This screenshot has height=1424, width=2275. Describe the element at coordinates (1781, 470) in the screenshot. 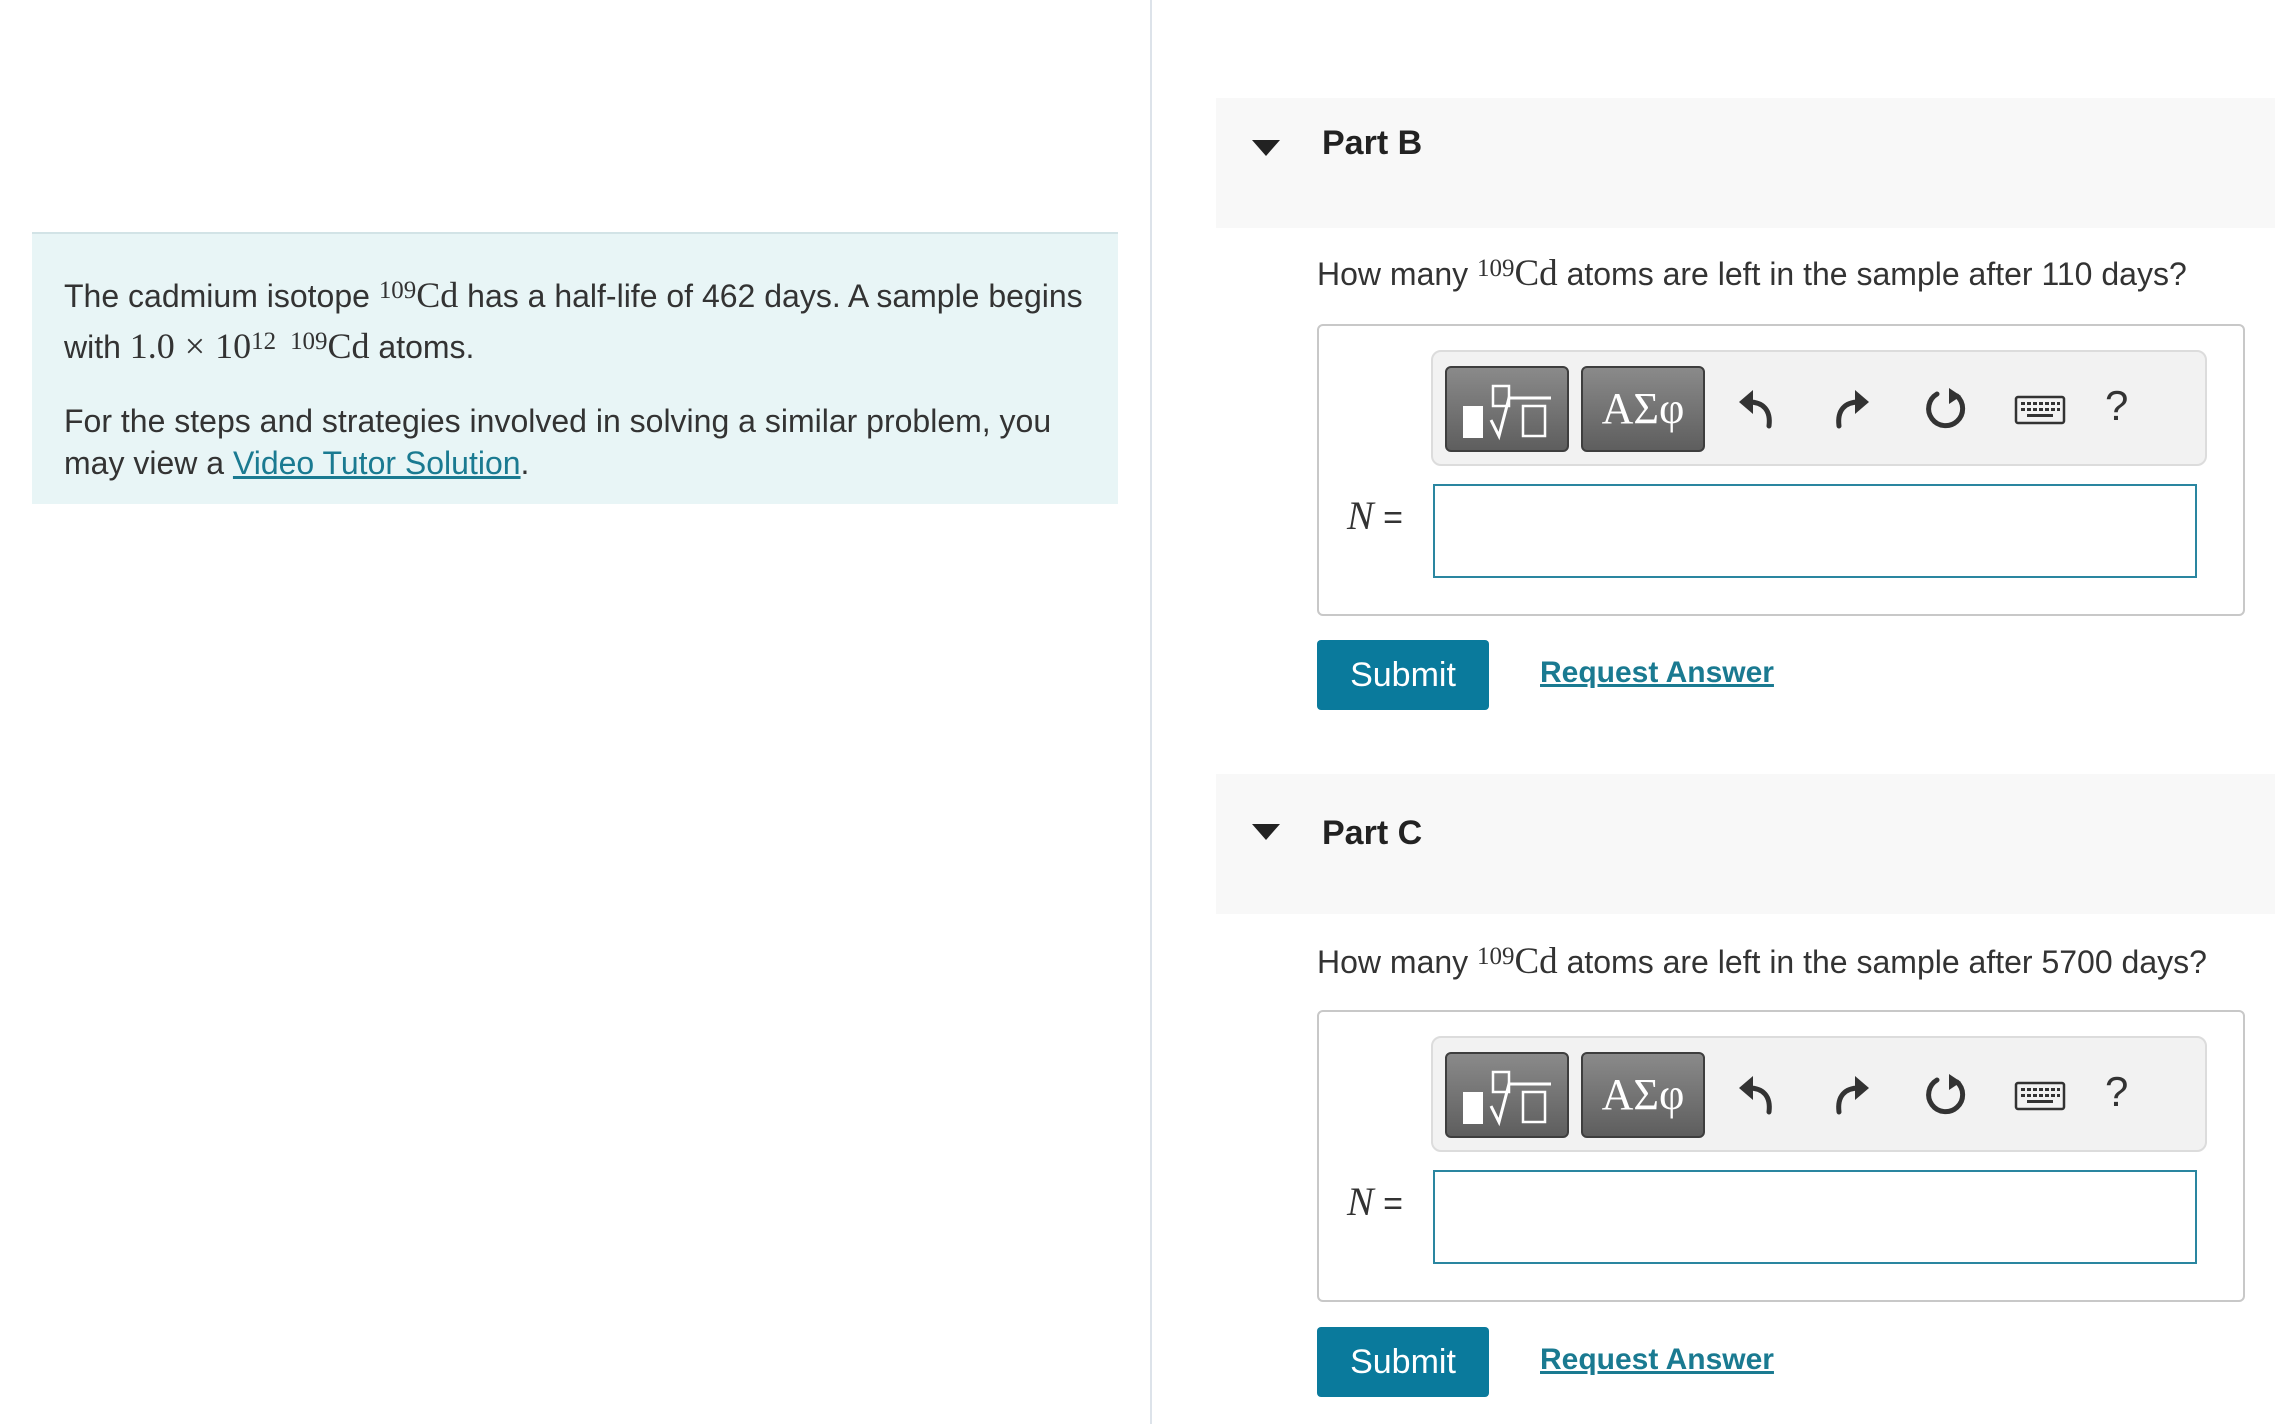

I see `part-b-answer-box: ΑΣφ ? N =` at that location.